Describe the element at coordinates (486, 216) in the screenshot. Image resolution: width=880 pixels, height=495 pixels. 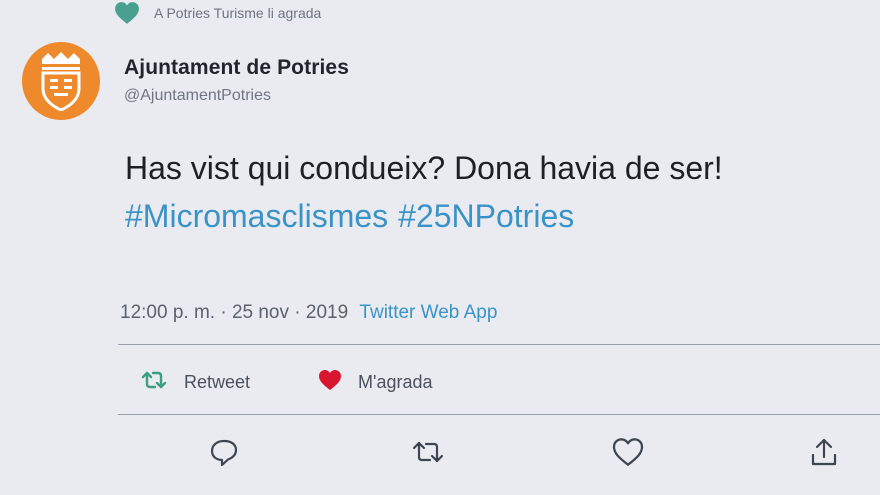
I see `hashtag-link: #25NPotries` at that location.